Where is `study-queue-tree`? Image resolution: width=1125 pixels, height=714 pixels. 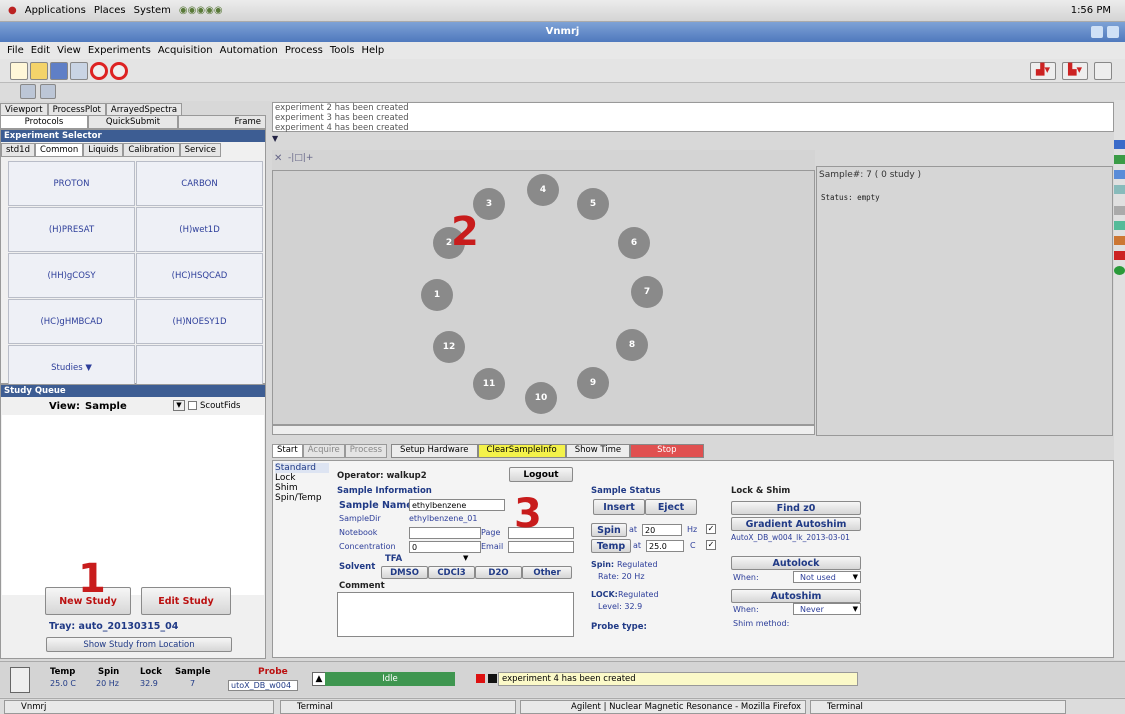 study-queue-tree is located at coordinates (133, 505).